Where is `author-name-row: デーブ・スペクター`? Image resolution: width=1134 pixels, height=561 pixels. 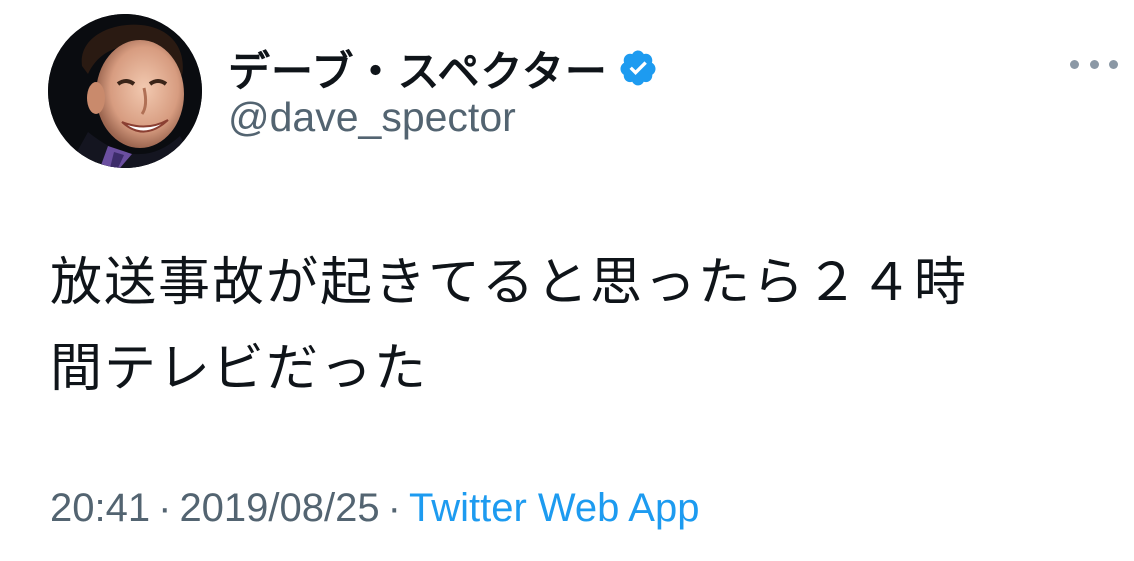
author-name-row: デーブ・スペクター is located at coordinates (443, 68).